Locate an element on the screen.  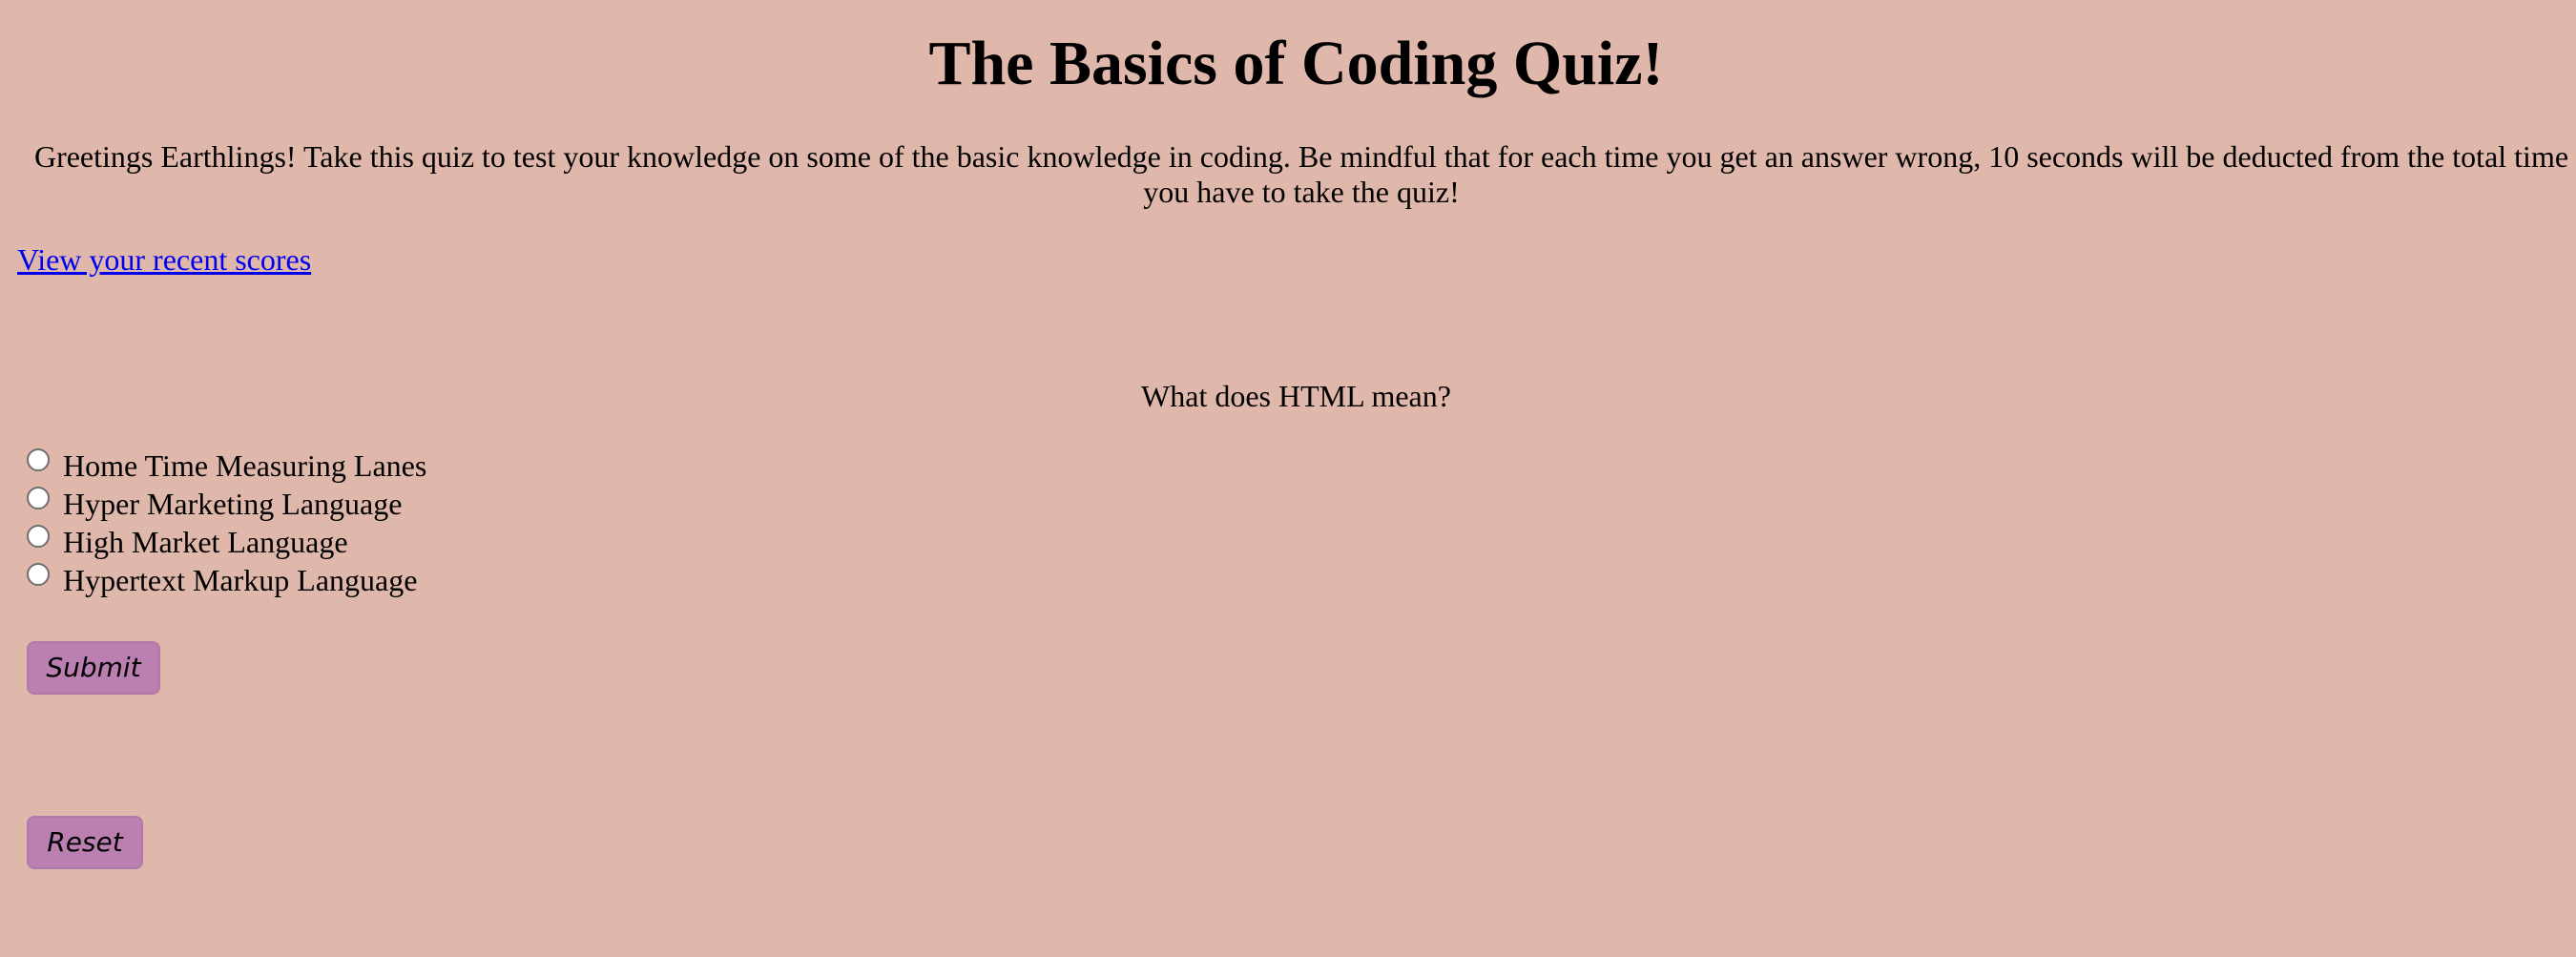
reset-button: Reset is located at coordinates (85, 842).